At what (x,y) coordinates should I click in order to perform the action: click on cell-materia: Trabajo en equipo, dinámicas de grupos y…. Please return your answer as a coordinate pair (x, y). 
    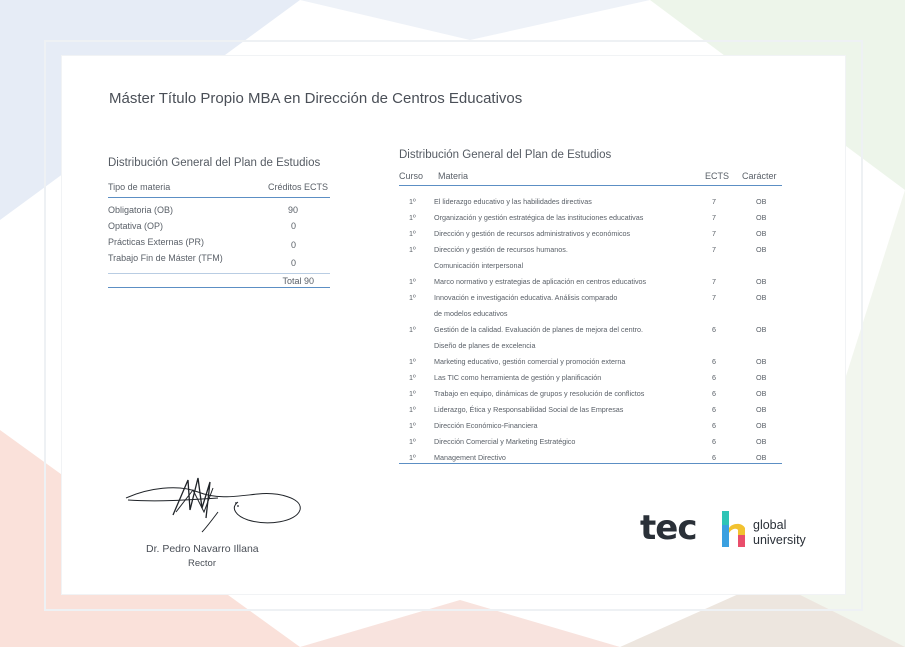
    Looking at the image, I should click on (539, 393).